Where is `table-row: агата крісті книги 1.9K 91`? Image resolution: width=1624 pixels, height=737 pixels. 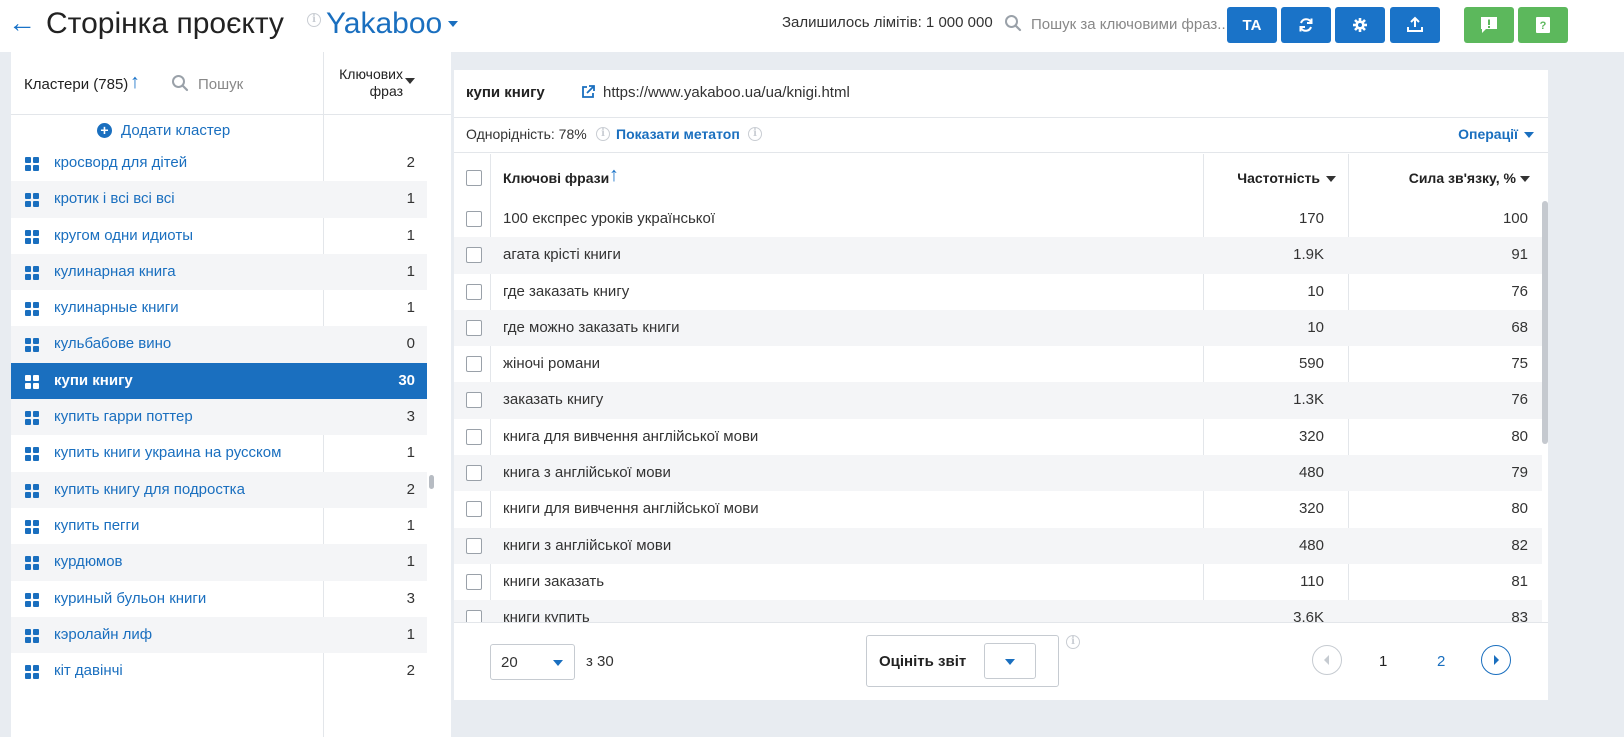 table-row: агата крісті книги 1.9K 91 is located at coordinates (998, 255).